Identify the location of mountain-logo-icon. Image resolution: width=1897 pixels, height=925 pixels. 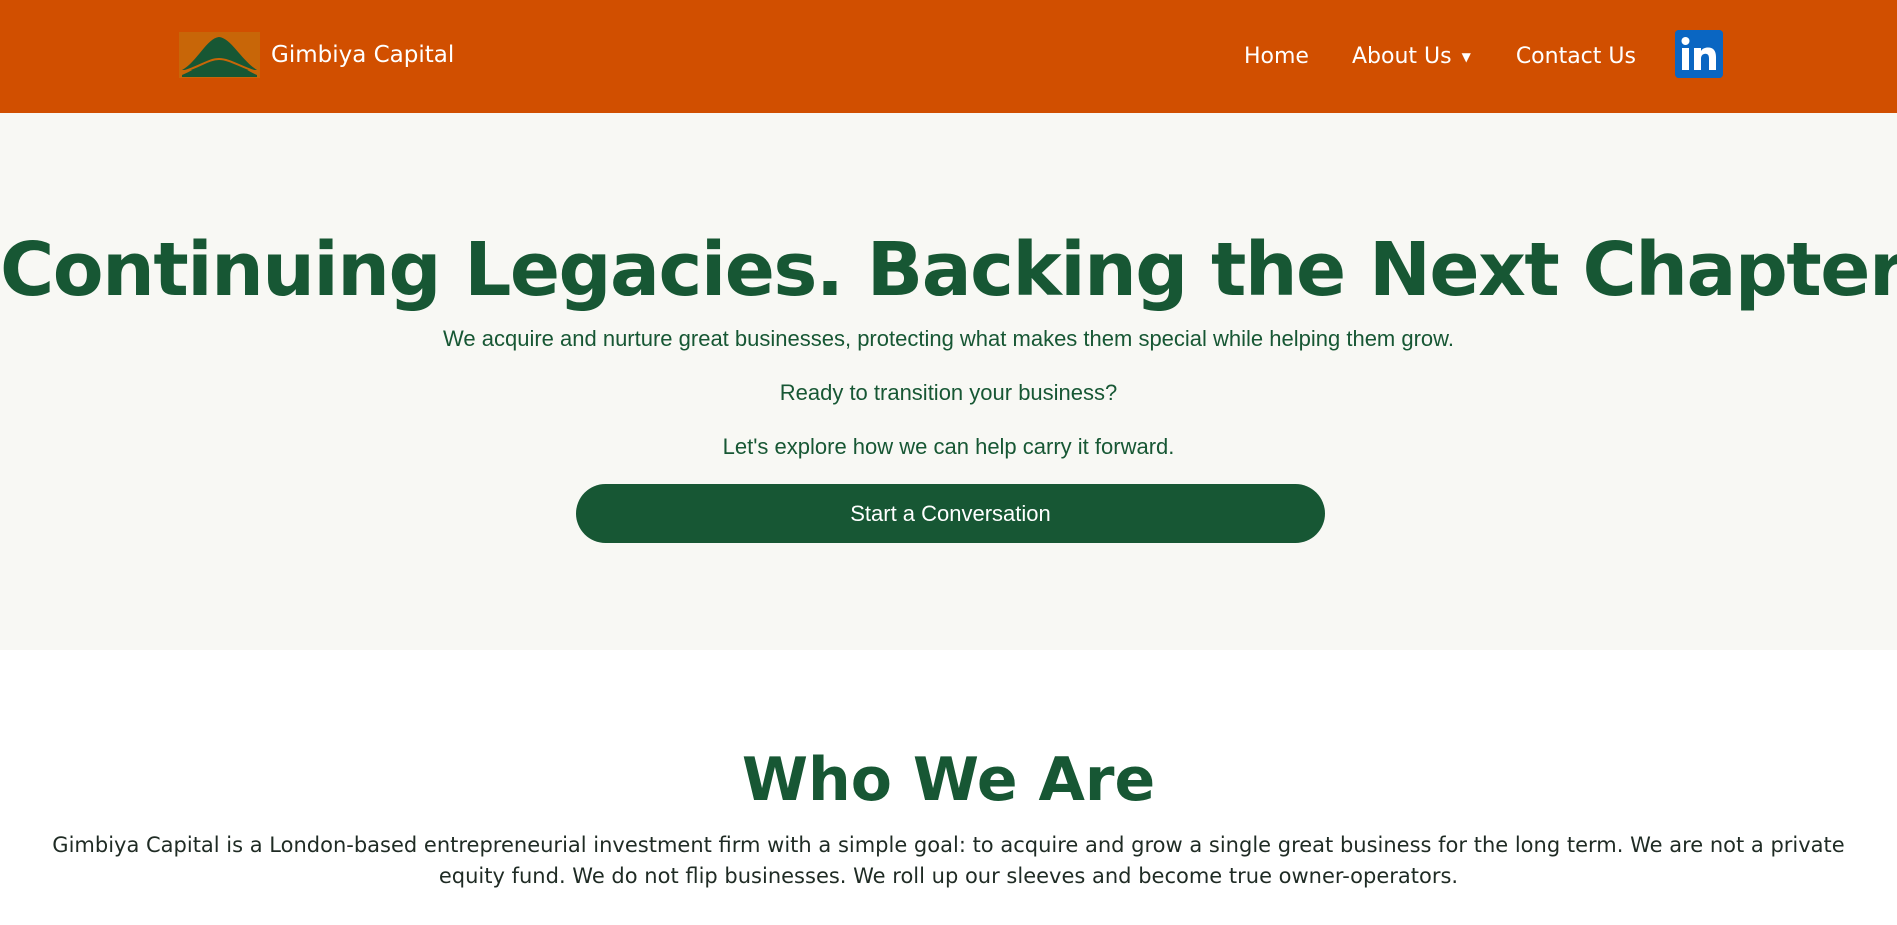
(219, 55).